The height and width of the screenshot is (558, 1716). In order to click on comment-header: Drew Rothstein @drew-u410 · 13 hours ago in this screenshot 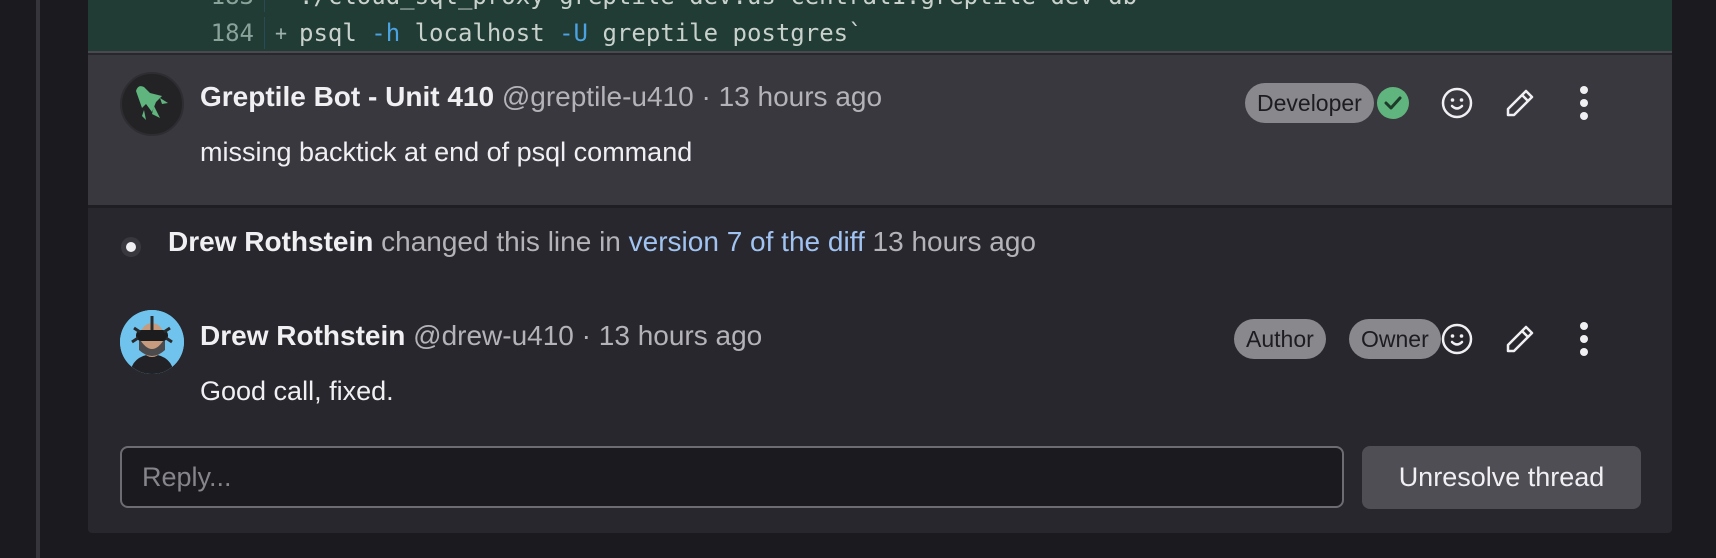, I will do `click(481, 336)`.